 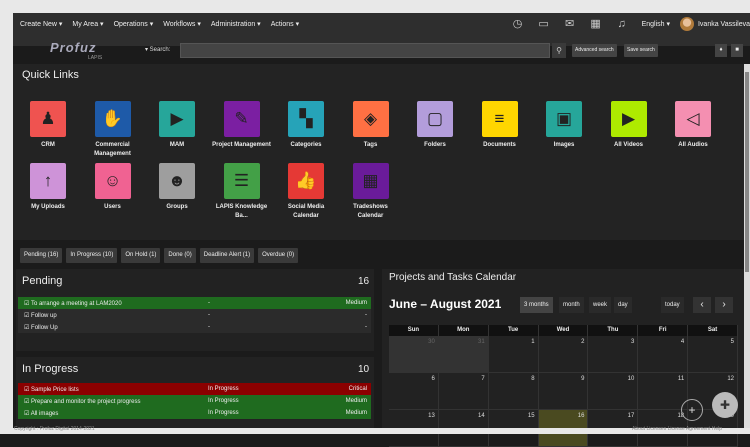 What do you see at coordinates (435, 119) in the screenshot?
I see `tile-icon: ▢` at bounding box center [435, 119].